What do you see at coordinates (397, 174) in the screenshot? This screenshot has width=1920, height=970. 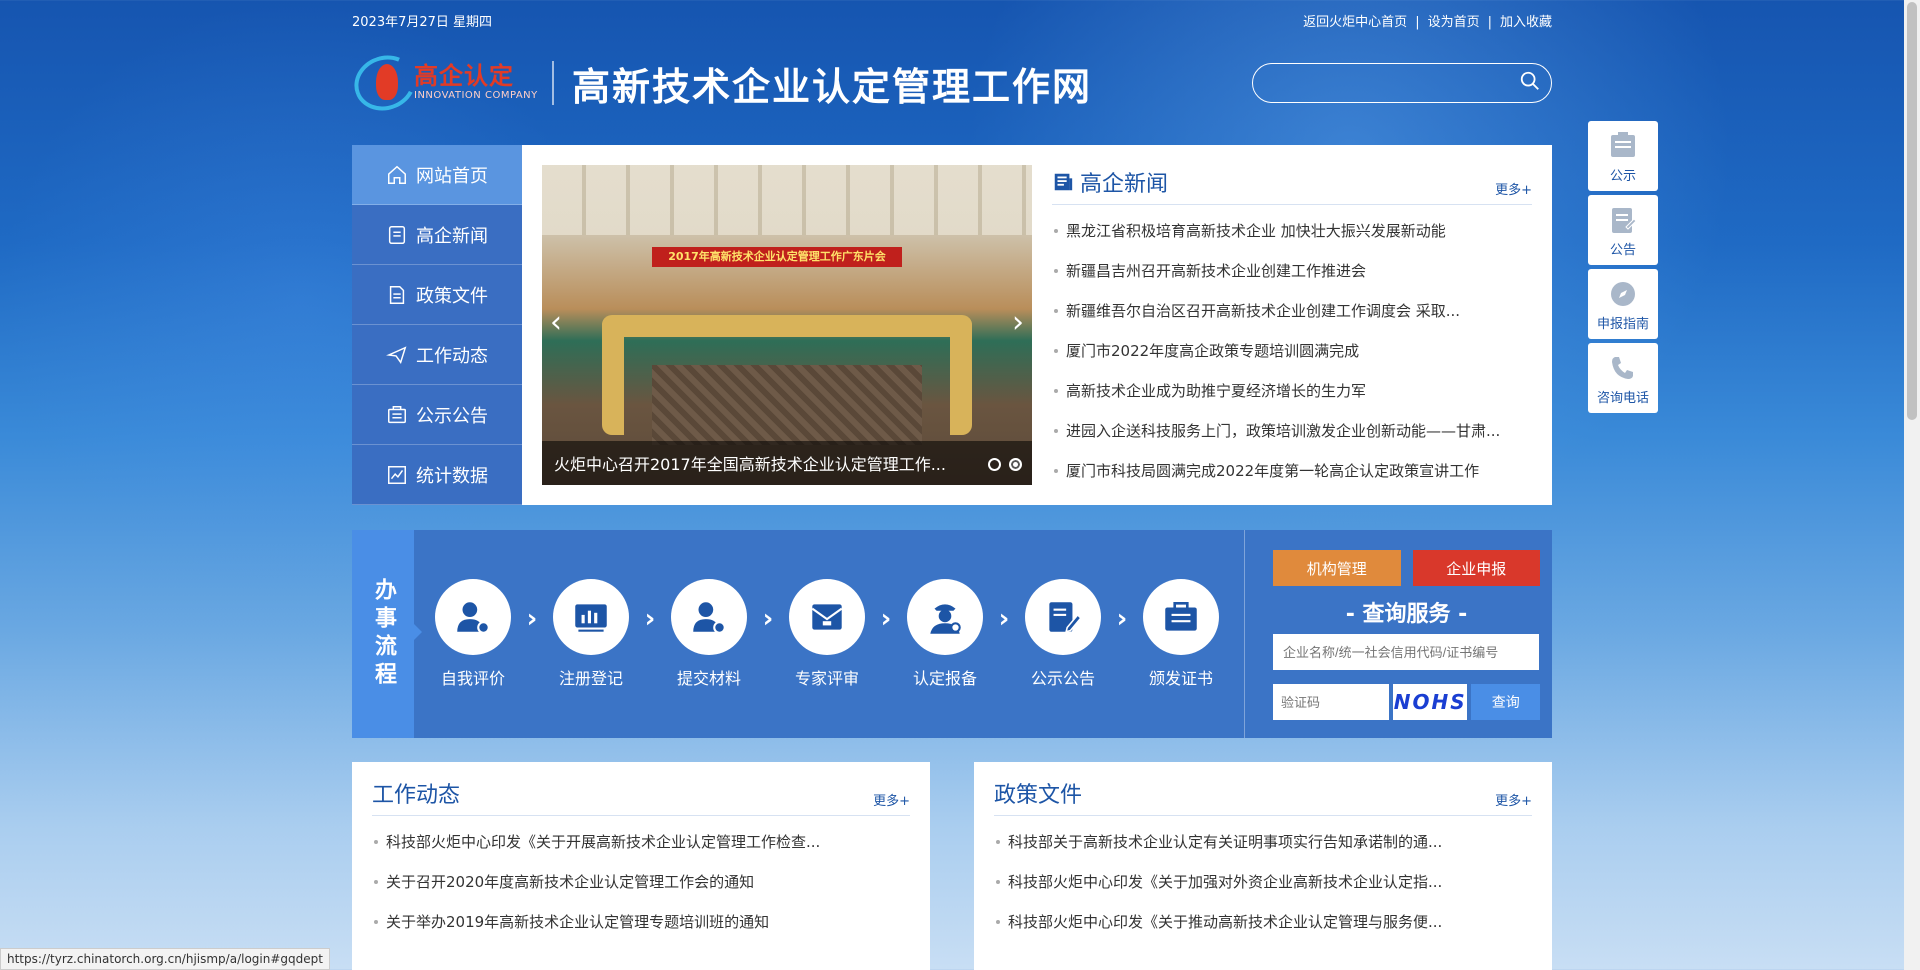 I see `home-icon` at bounding box center [397, 174].